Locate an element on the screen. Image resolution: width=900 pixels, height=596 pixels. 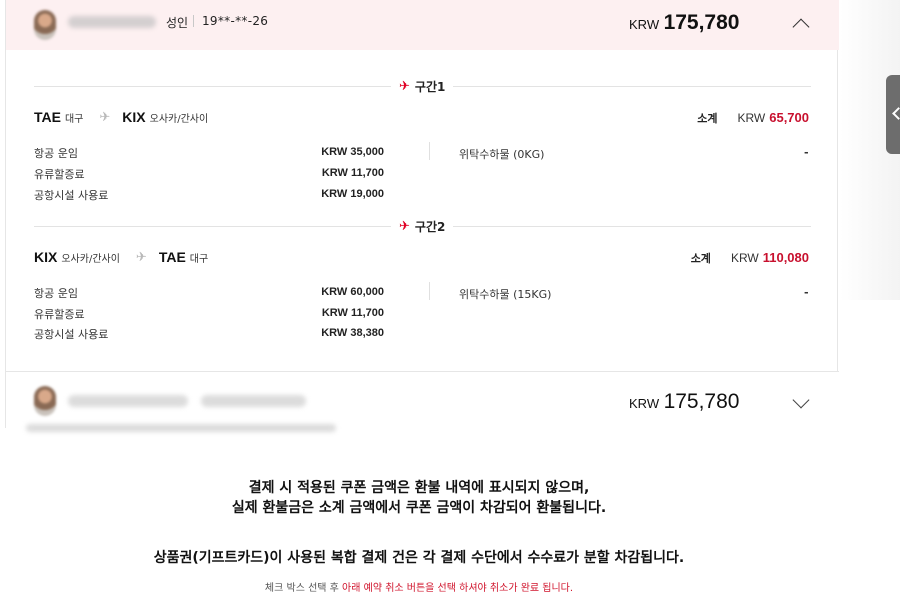
subtotal-amount: 110,080 is located at coordinates (785, 257).